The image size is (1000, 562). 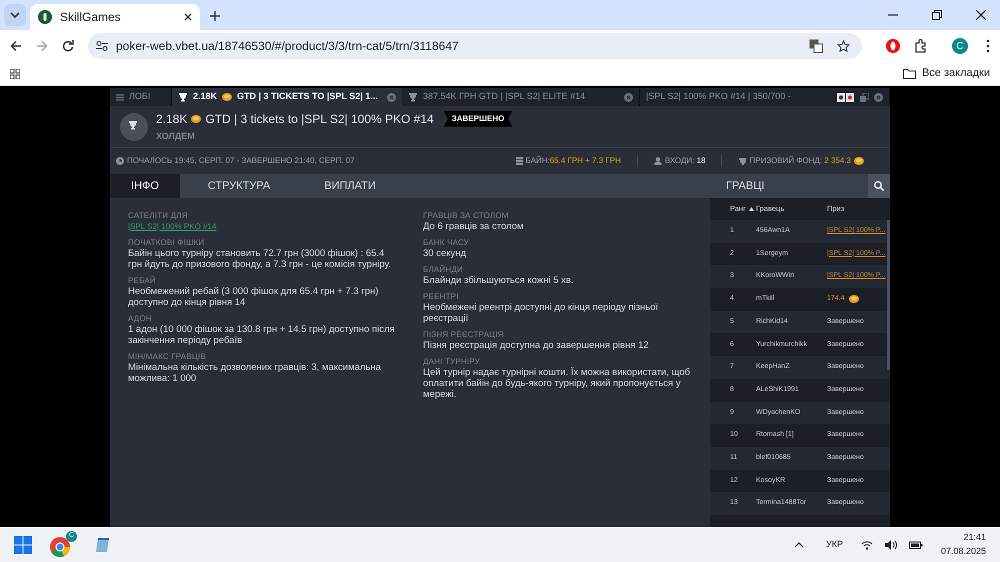 I want to click on section-tab: СТРУКТУРА, so click(x=239, y=186).